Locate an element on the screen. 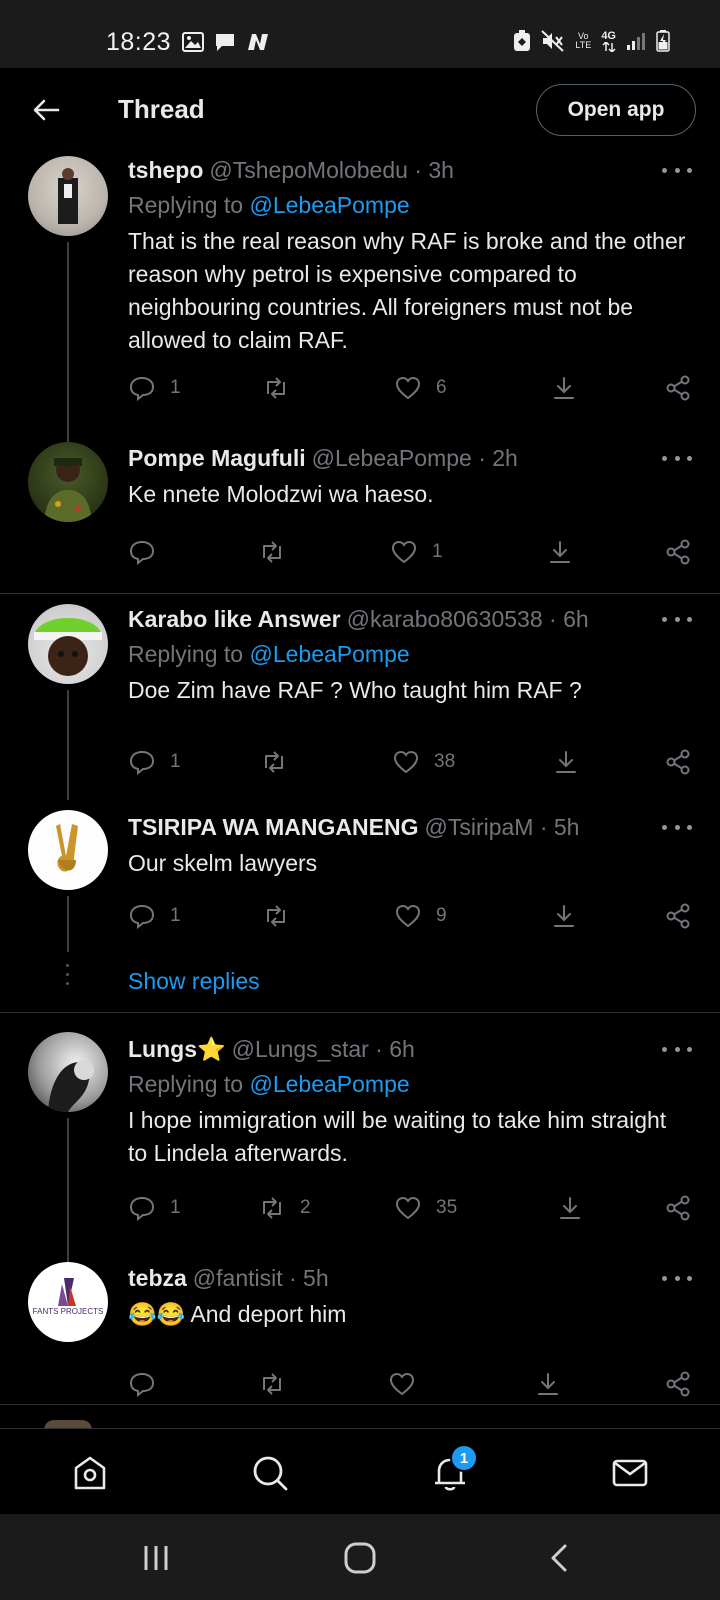 This screenshot has width=720, height=1600. open-app-button: Open app is located at coordinates (616, 110).